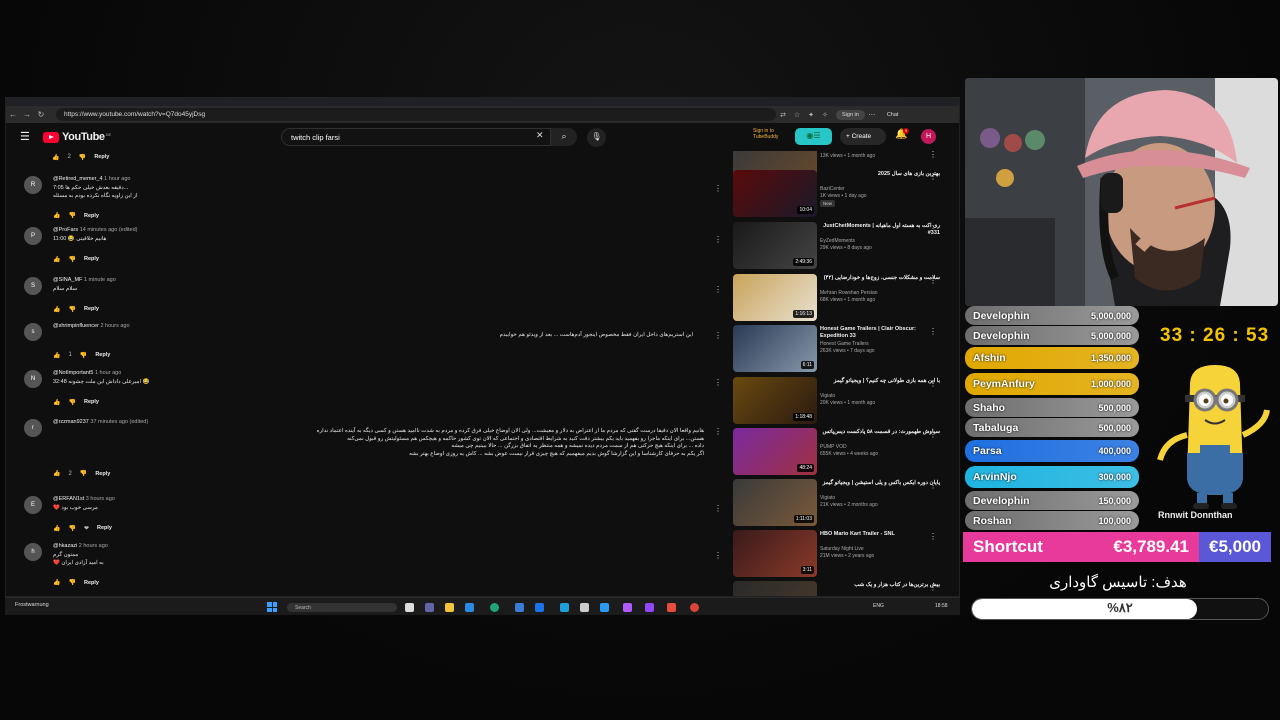  Describe the element at coordinates (342, 607) in the screenshot. I see `taskbar-search: Search` at that location.